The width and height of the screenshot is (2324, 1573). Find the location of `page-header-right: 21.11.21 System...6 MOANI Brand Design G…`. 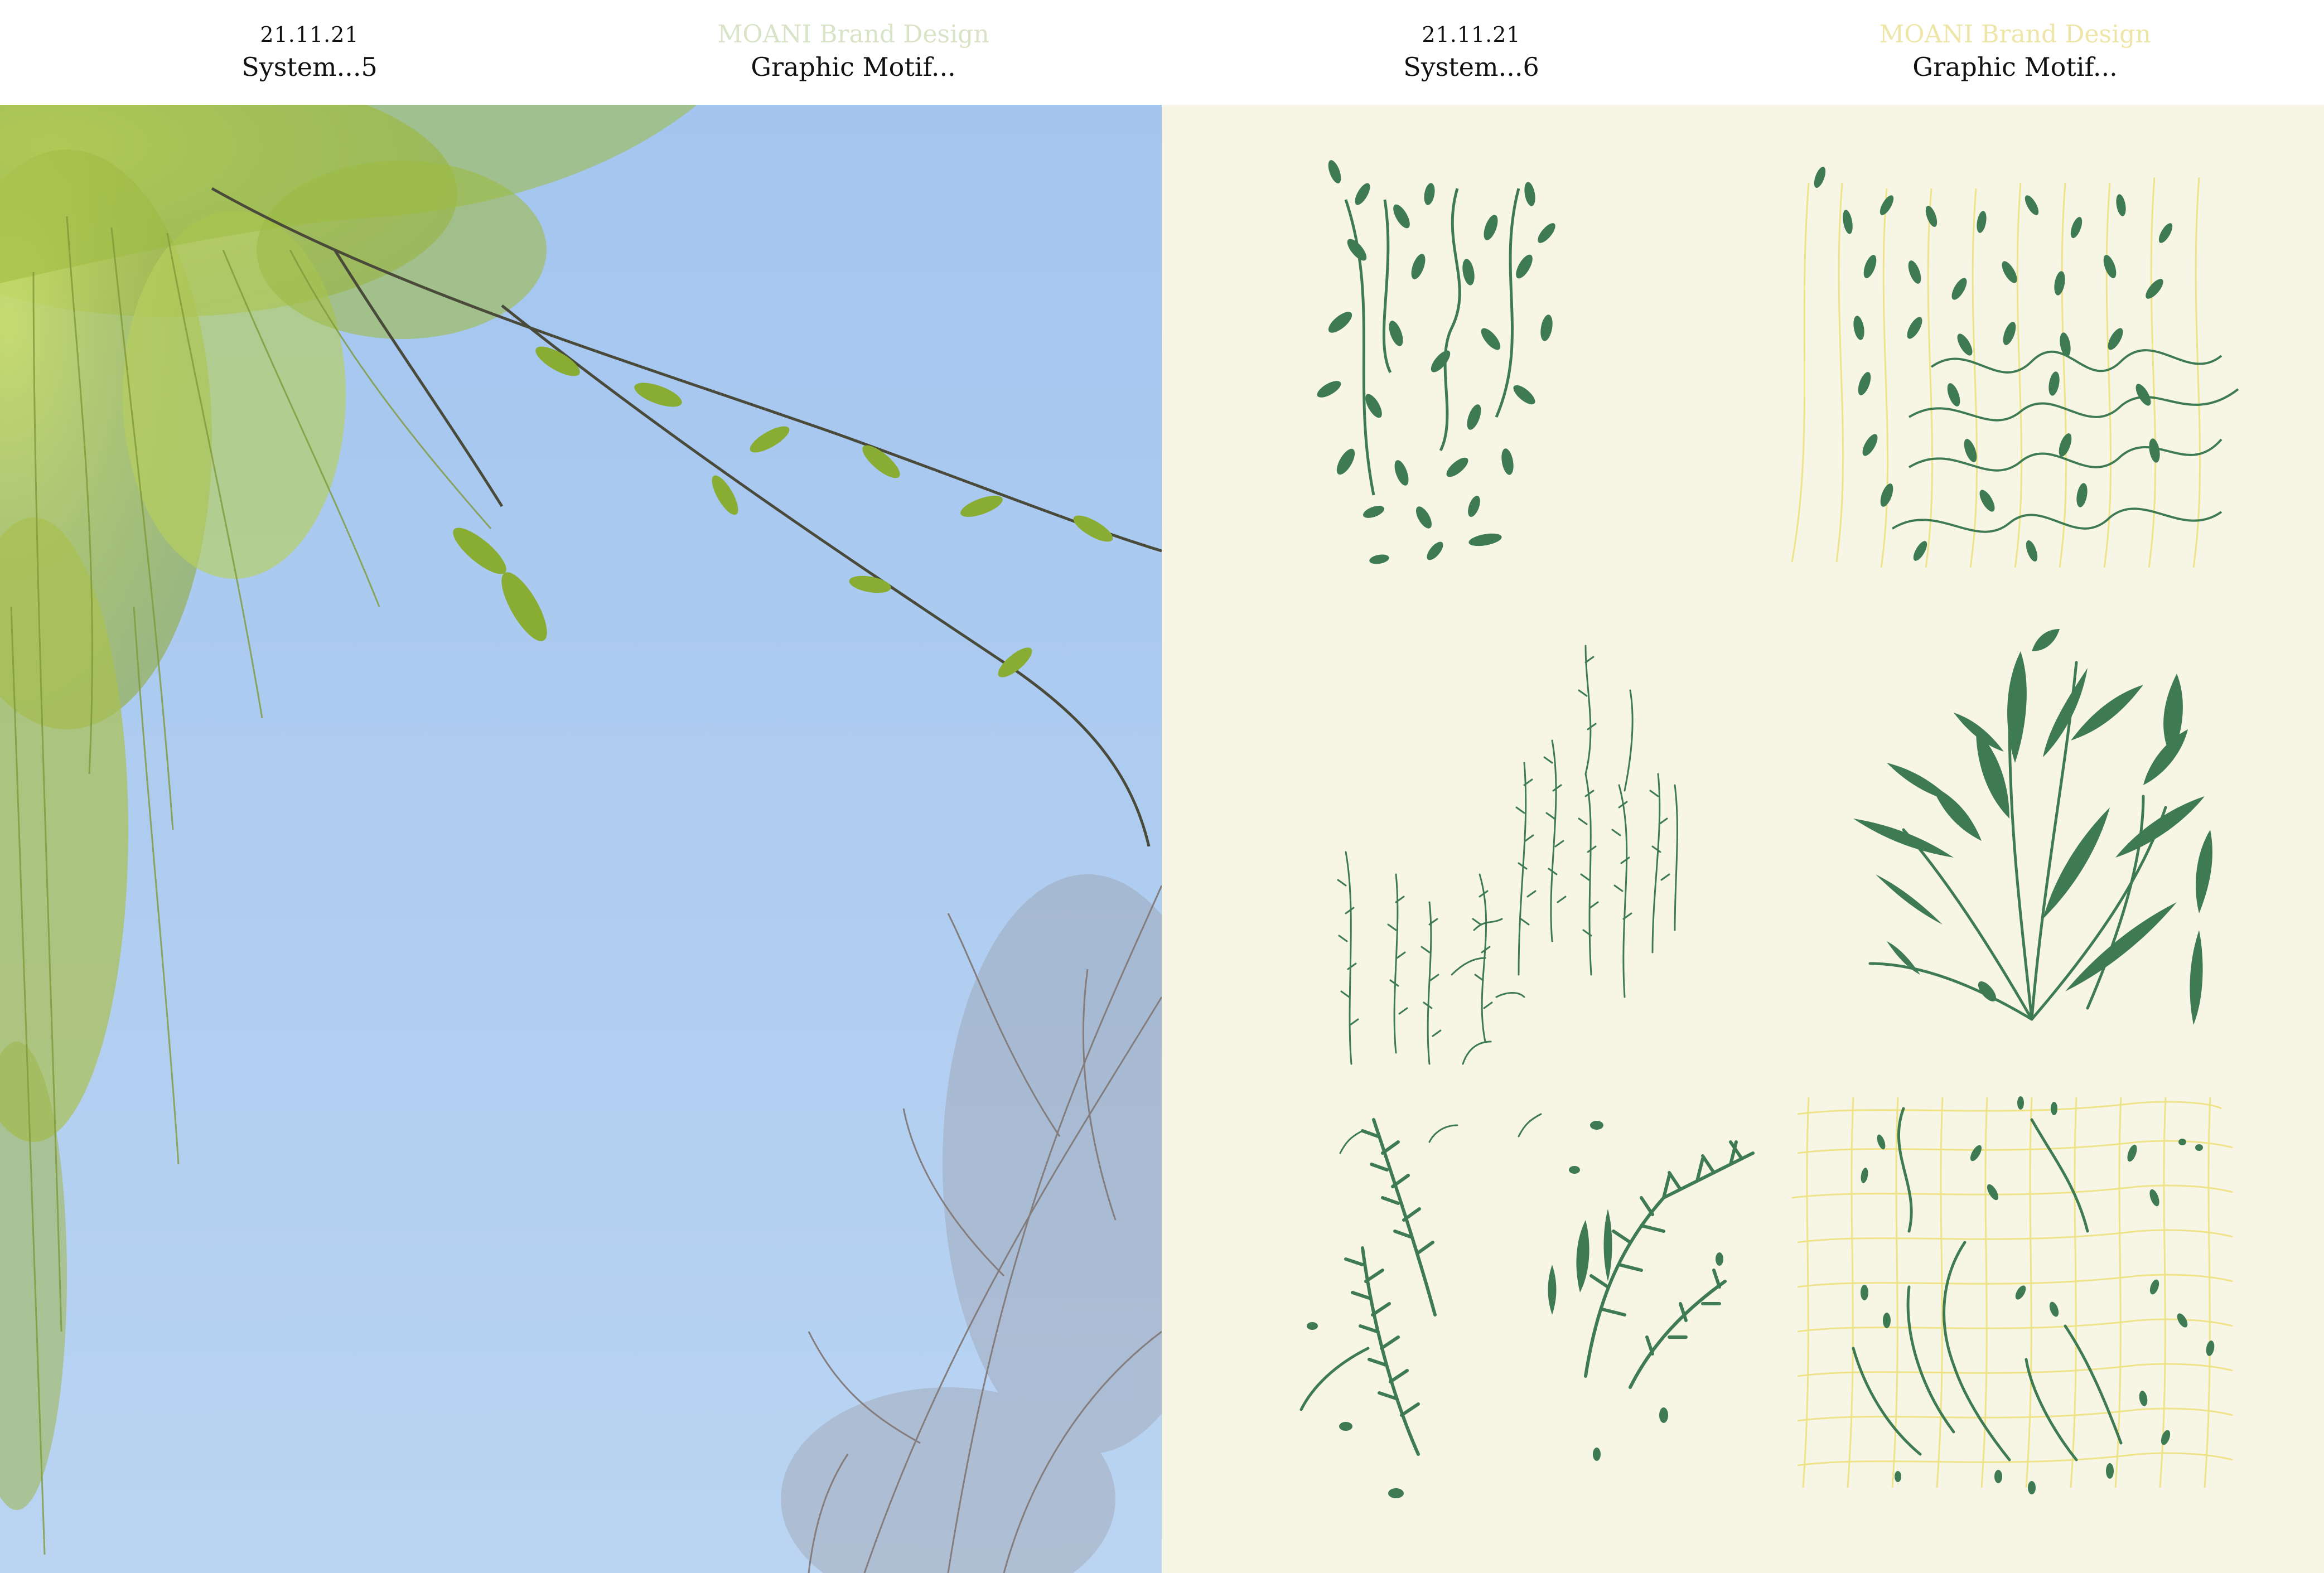

page-header-right: 21.11.21 System...6 MOANI Brand Design G… is located at coordinates (1743, 53).